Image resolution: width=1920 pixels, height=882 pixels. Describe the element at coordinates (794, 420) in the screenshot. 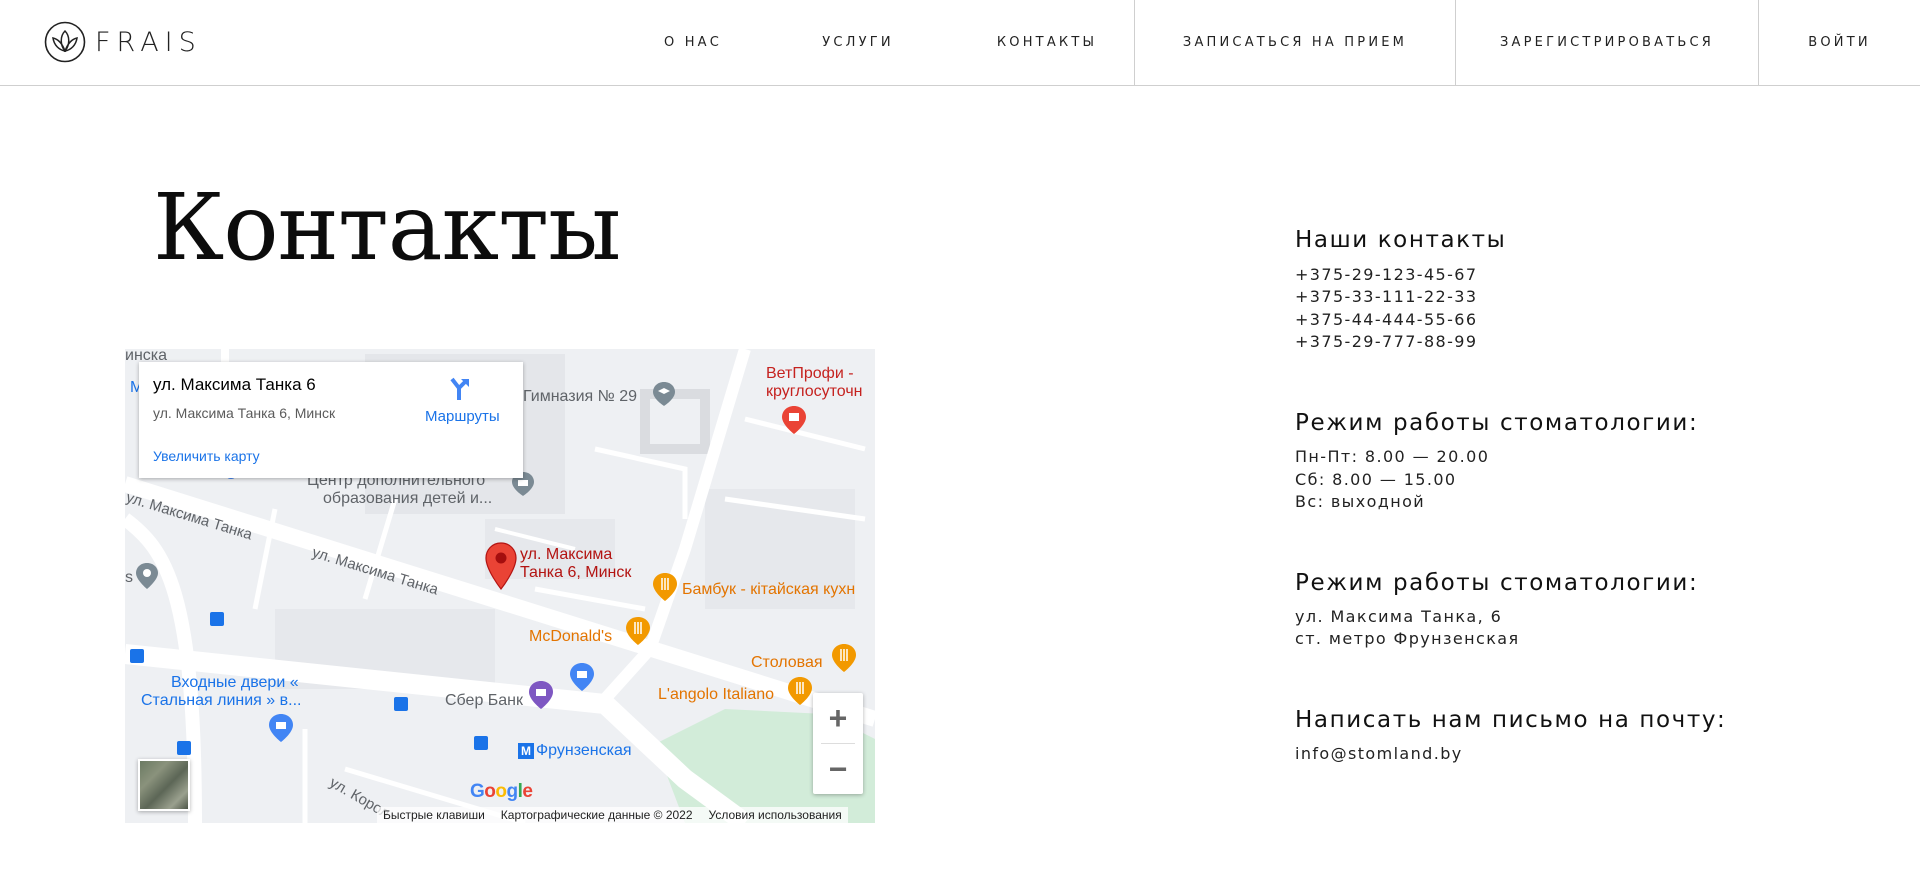

I see `vet-pin-icon` at that location.